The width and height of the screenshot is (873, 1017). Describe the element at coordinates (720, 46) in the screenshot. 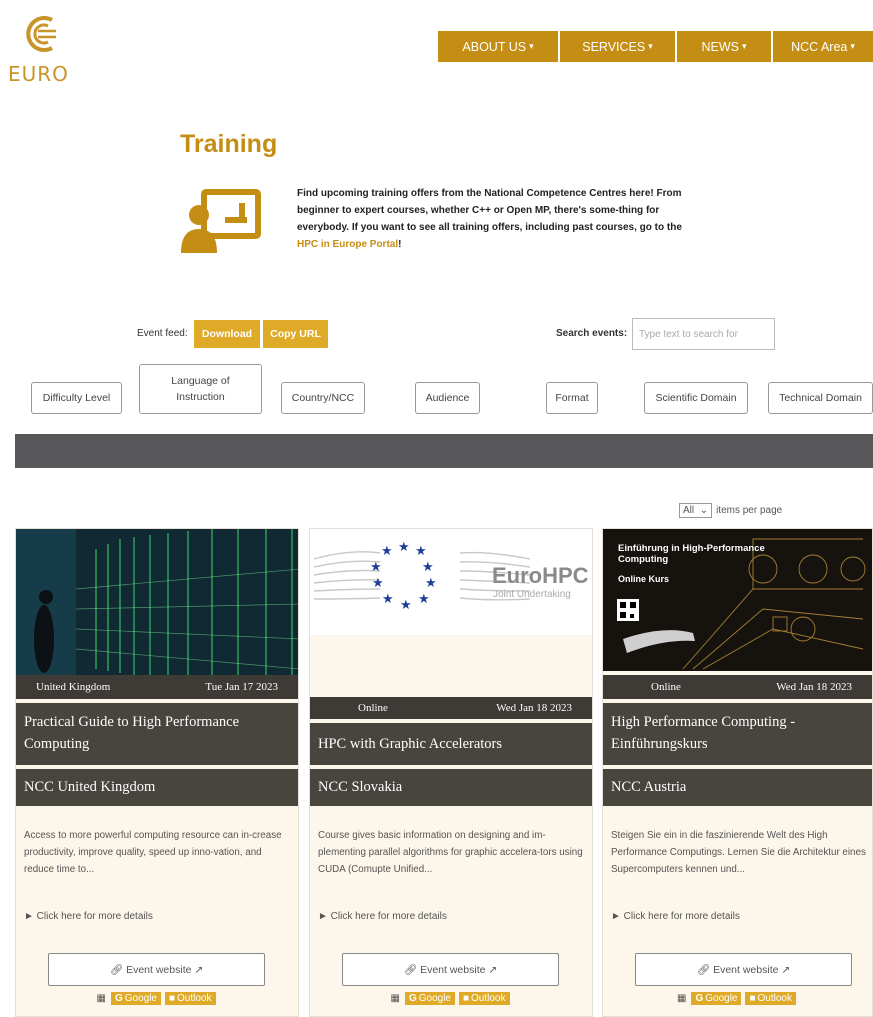

I see `nav-news-label: NEWS` at that location.